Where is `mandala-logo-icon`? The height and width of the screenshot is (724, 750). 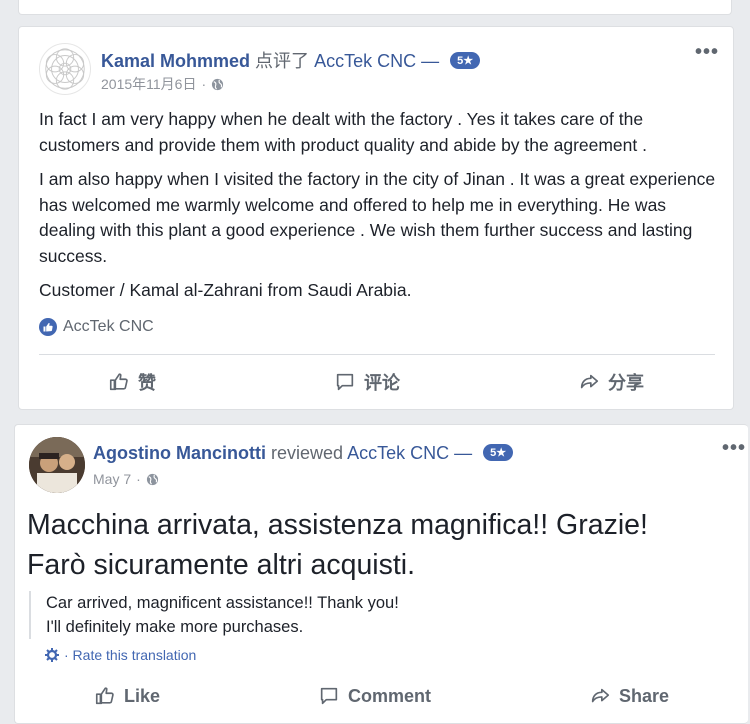
mandala-logo-icon is located at coordinates (65, 69).